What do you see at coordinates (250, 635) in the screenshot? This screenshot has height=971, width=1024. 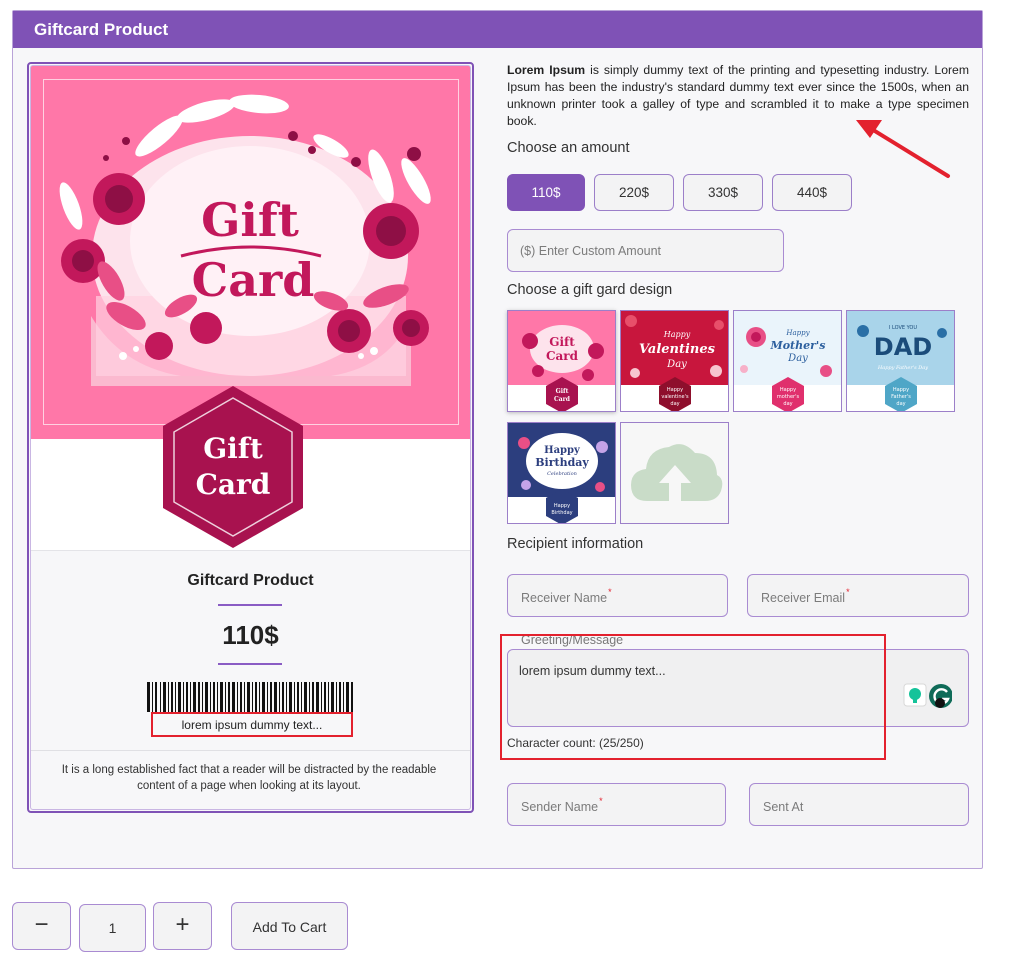 I see `card-price: 110$` at bounding box center [250, 635].